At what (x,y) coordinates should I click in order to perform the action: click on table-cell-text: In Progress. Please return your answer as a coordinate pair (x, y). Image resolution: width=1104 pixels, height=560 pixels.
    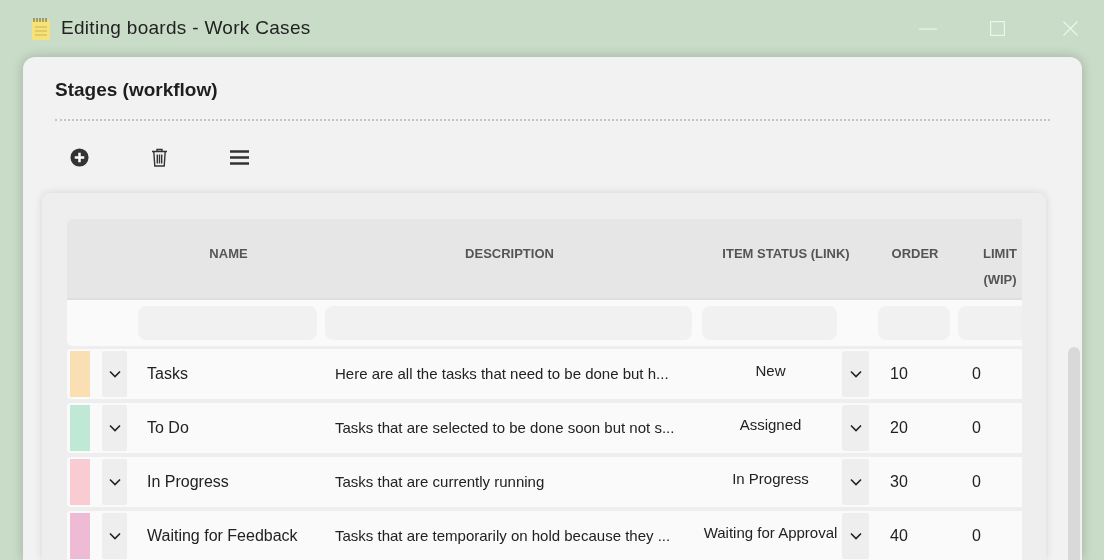
    Looking at the image, I should click on (770, 479).